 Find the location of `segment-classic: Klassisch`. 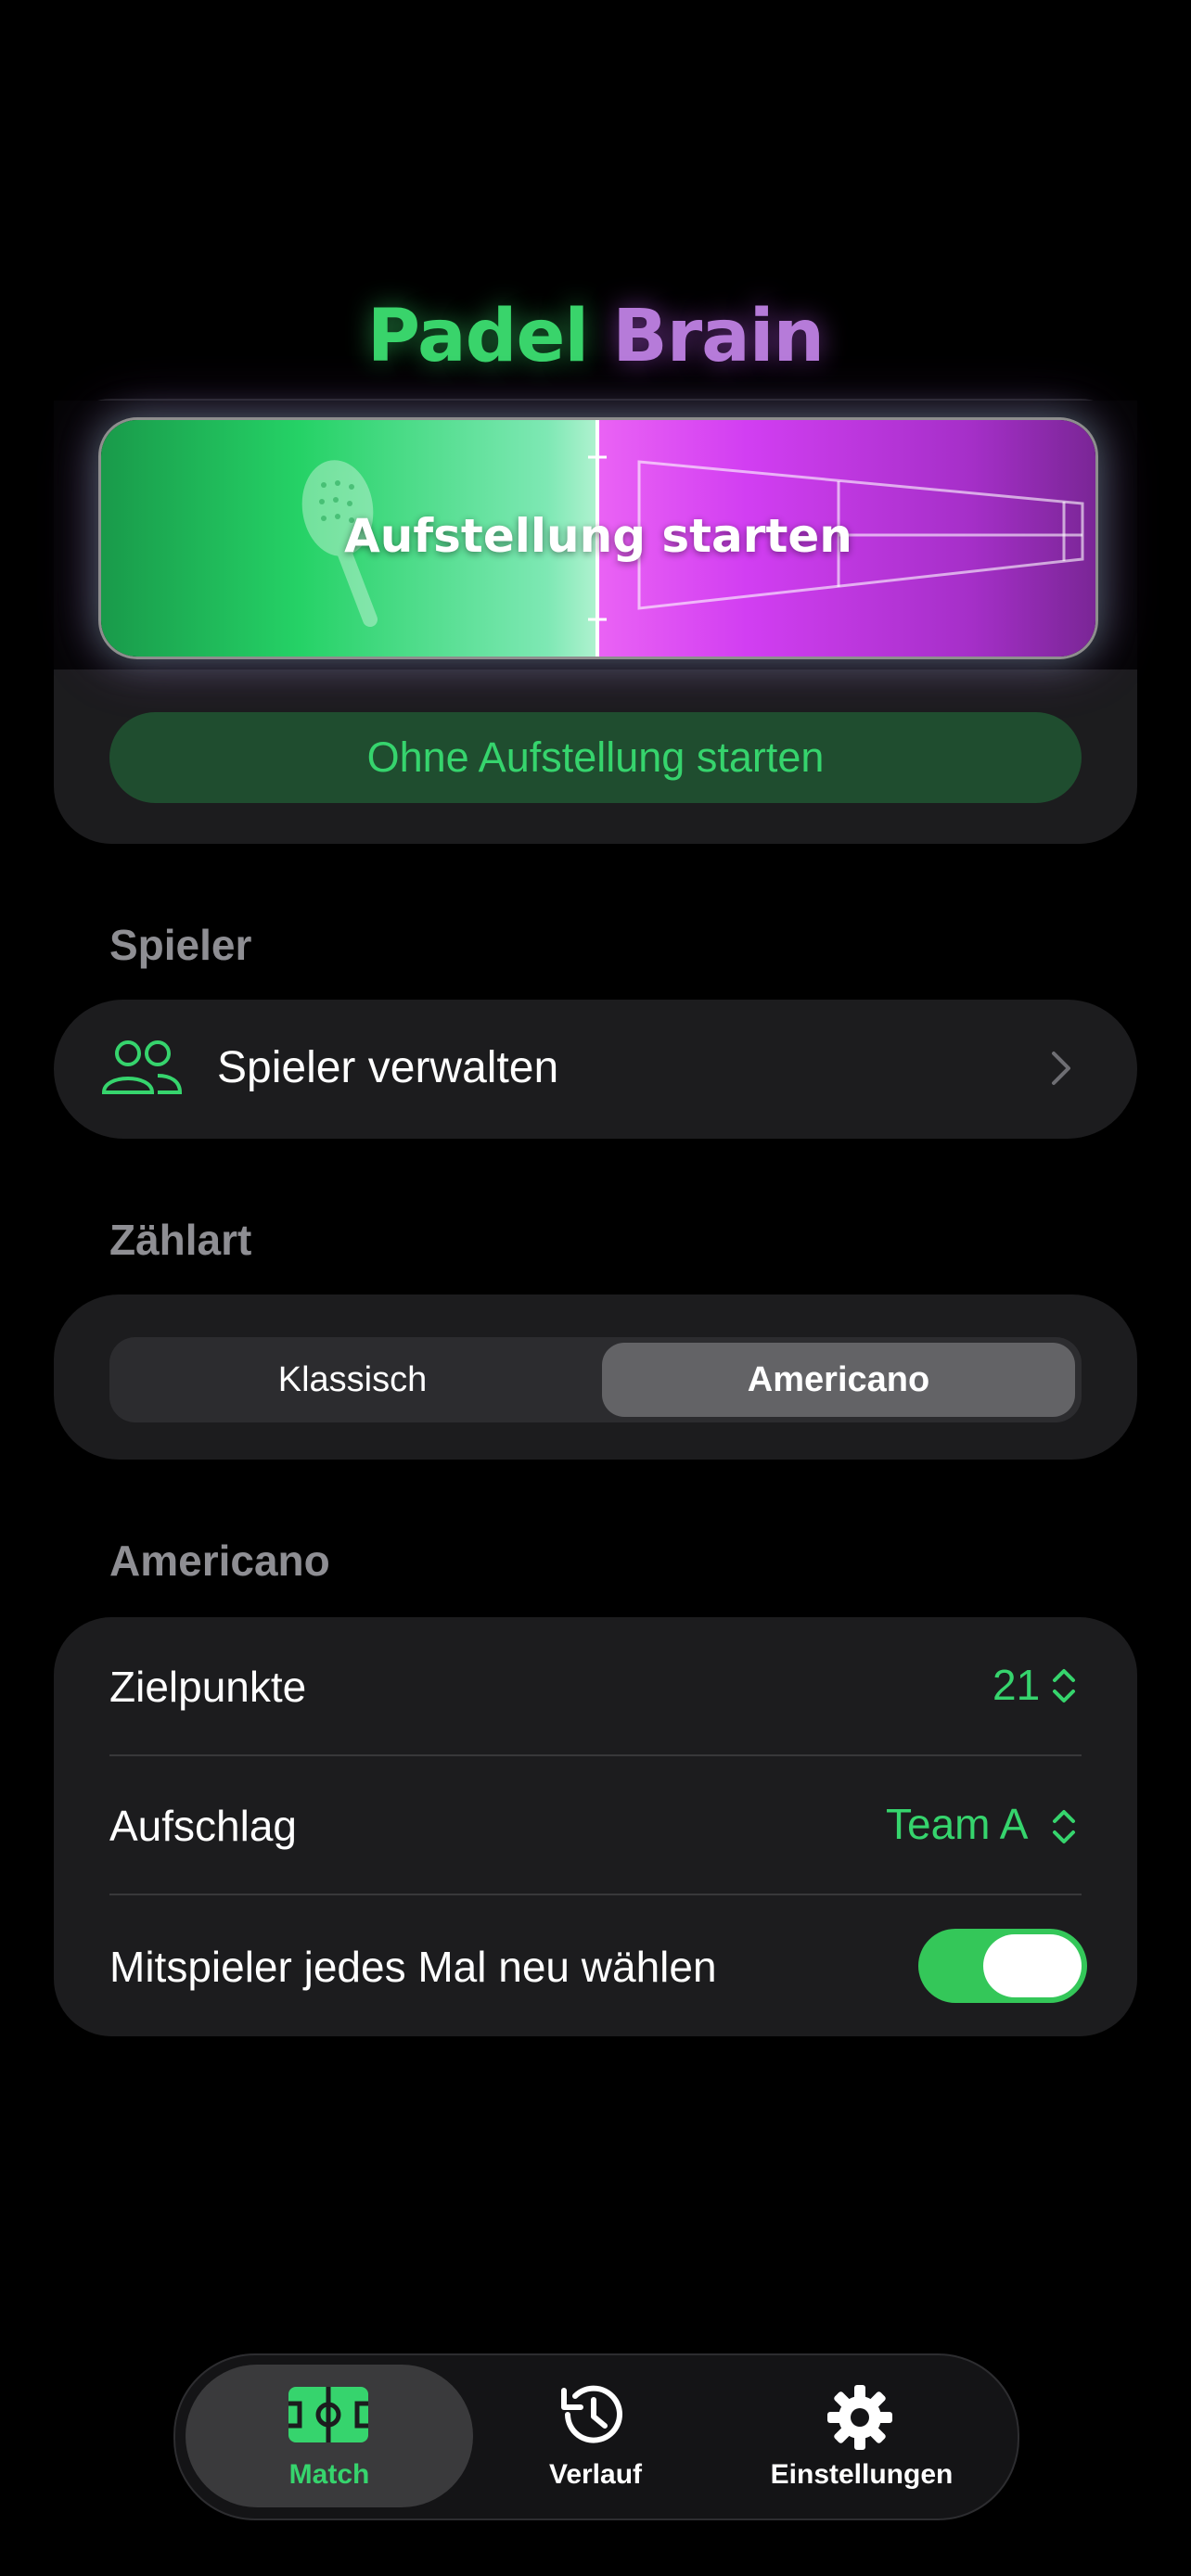

segment-classic: Klassisch is located at coordinates (352, 1379).